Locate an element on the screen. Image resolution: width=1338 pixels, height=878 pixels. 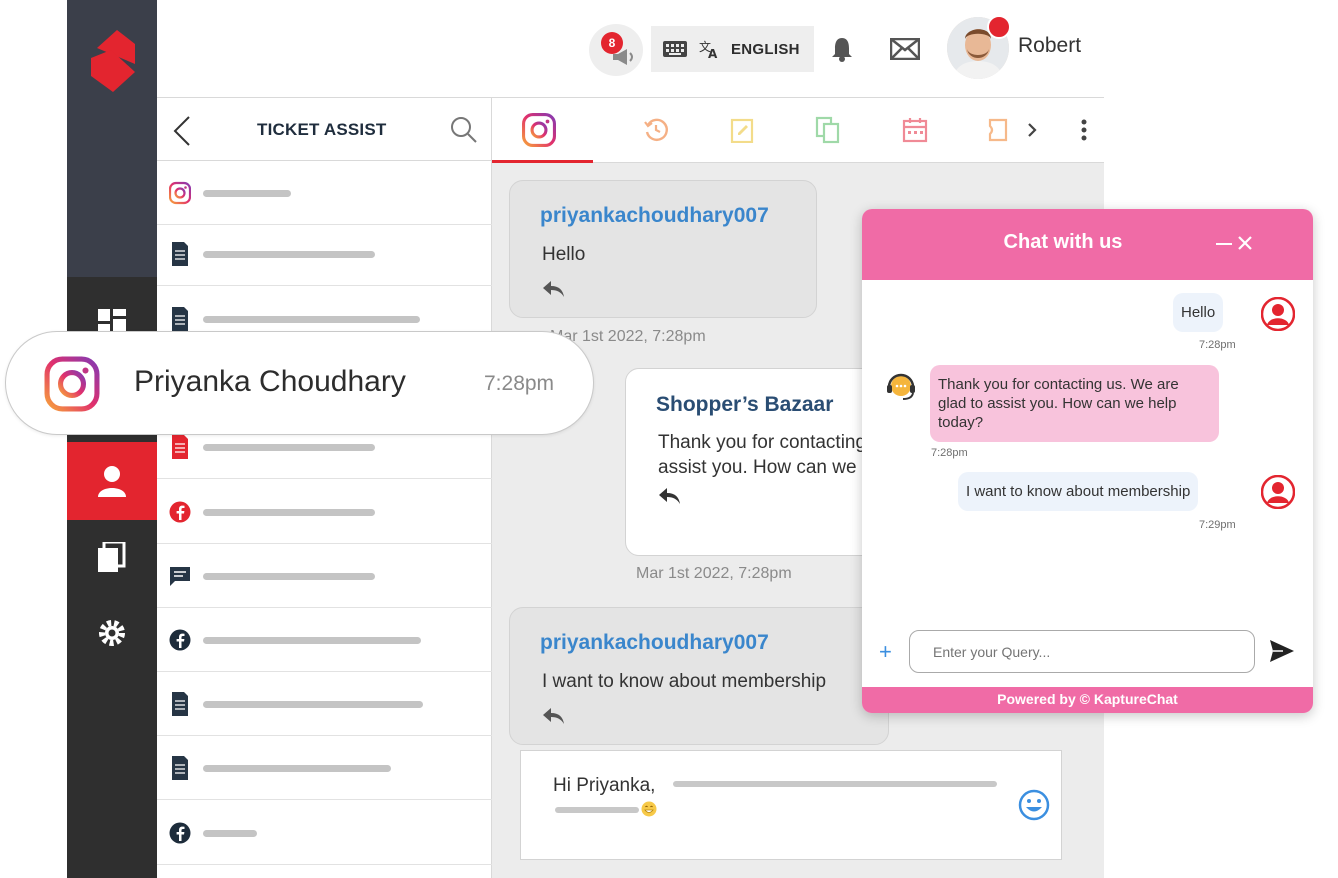
widget-user-message: Hello is located at coordinates (1198, 312).